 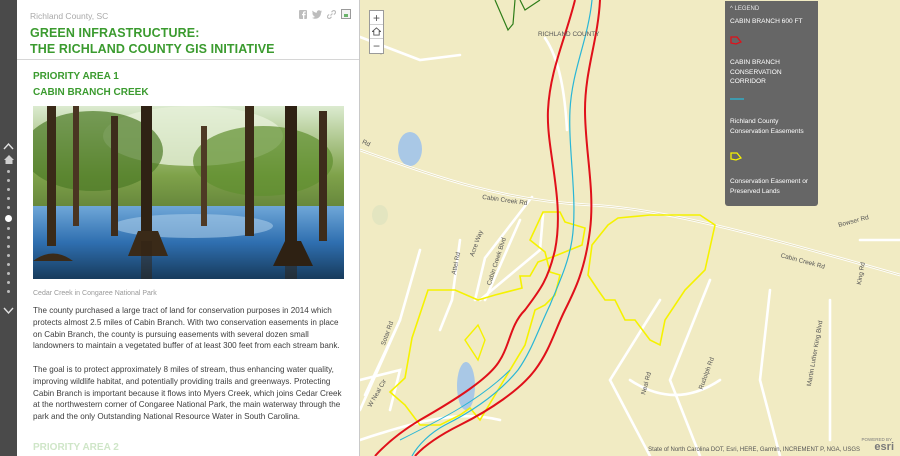 I want to click on zoom-in-button: +, so click(x=376, y=18).